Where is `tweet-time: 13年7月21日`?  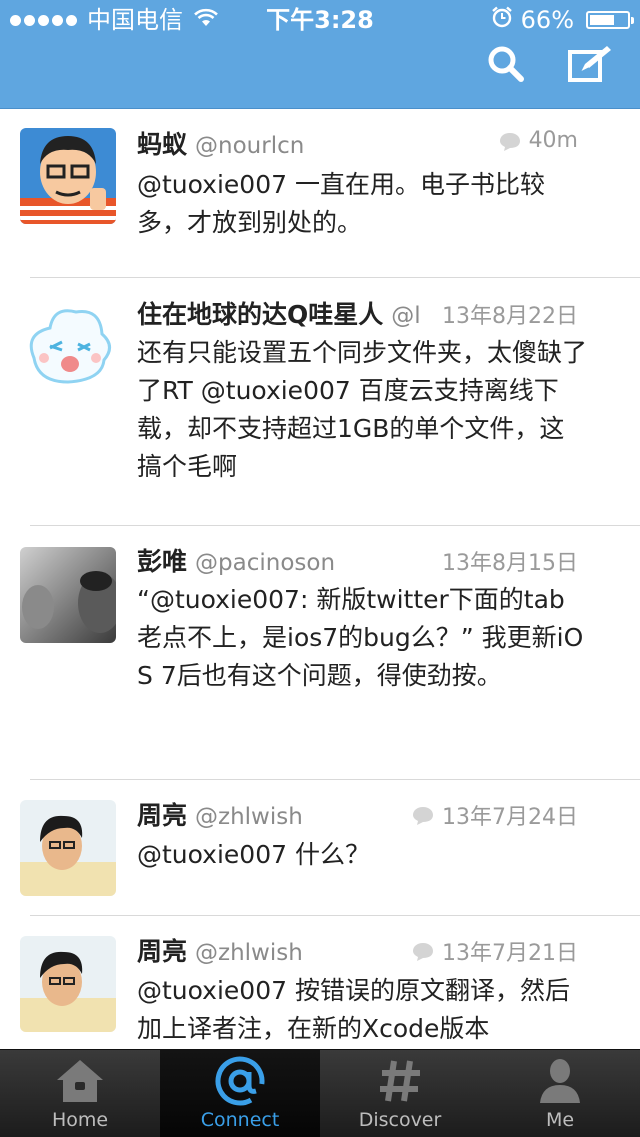 tweet-time: 13年7月21日 is located at coordinates (492, 951).